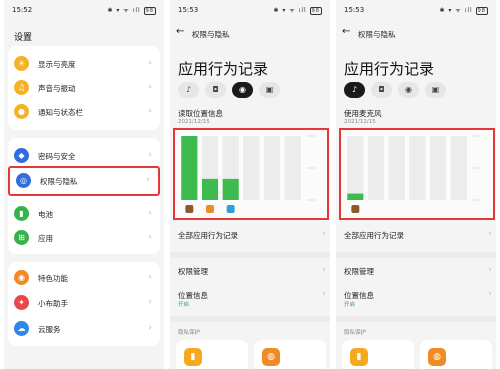  Describe the element at coordinates (21, 328) in the screenshot. I see `cloud-icon: ☁` at that location.